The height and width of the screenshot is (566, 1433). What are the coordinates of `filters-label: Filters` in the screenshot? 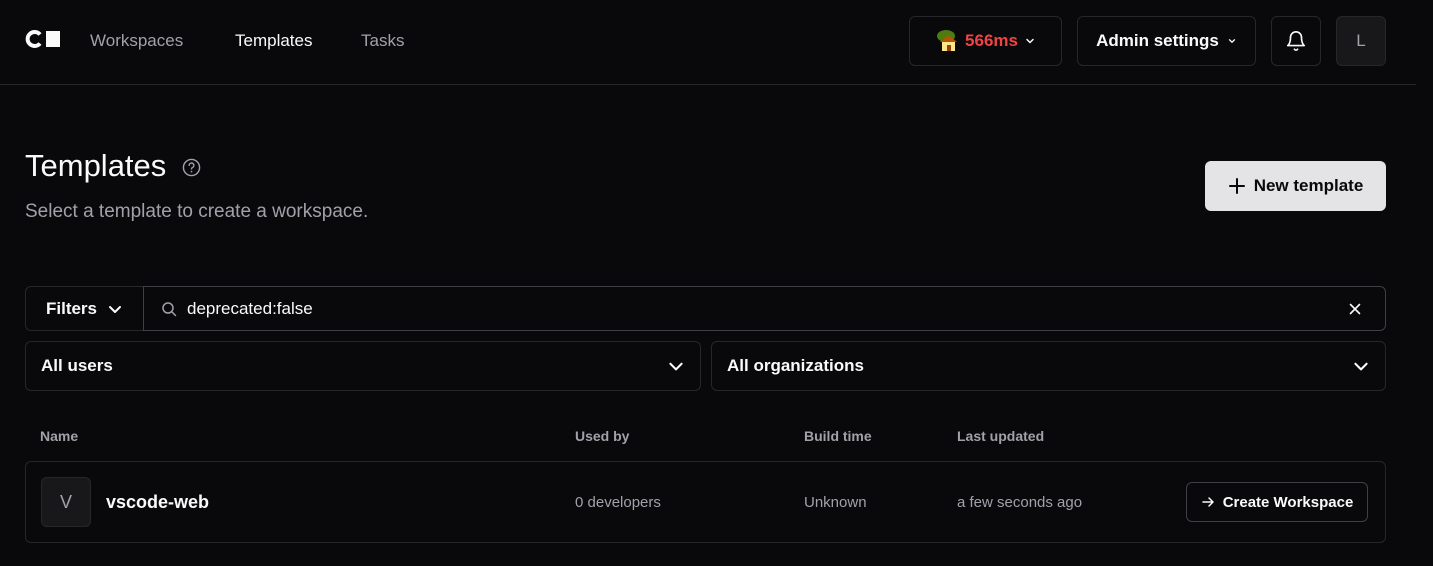 It's located at (71, 308).